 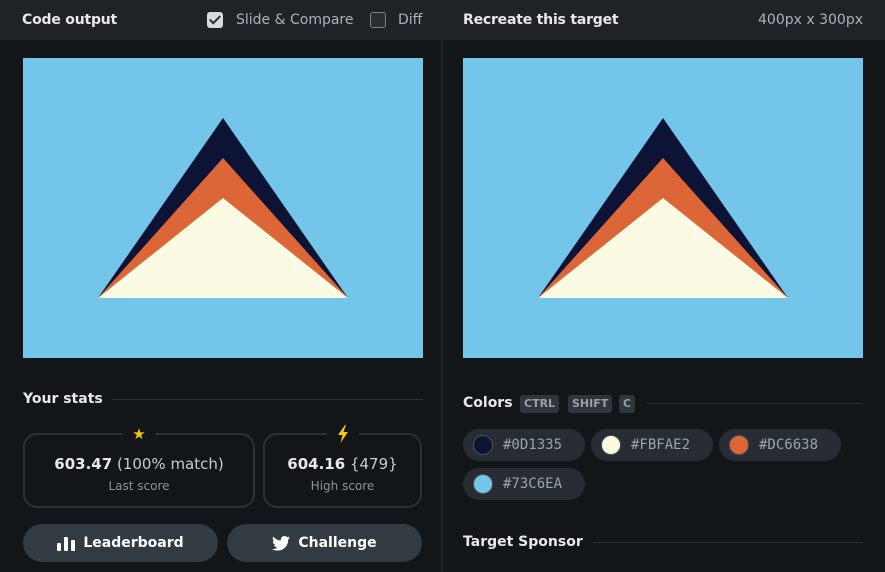 I want to click on high-score-card: 604.16 {479} High score, so click(x=342, y=466).